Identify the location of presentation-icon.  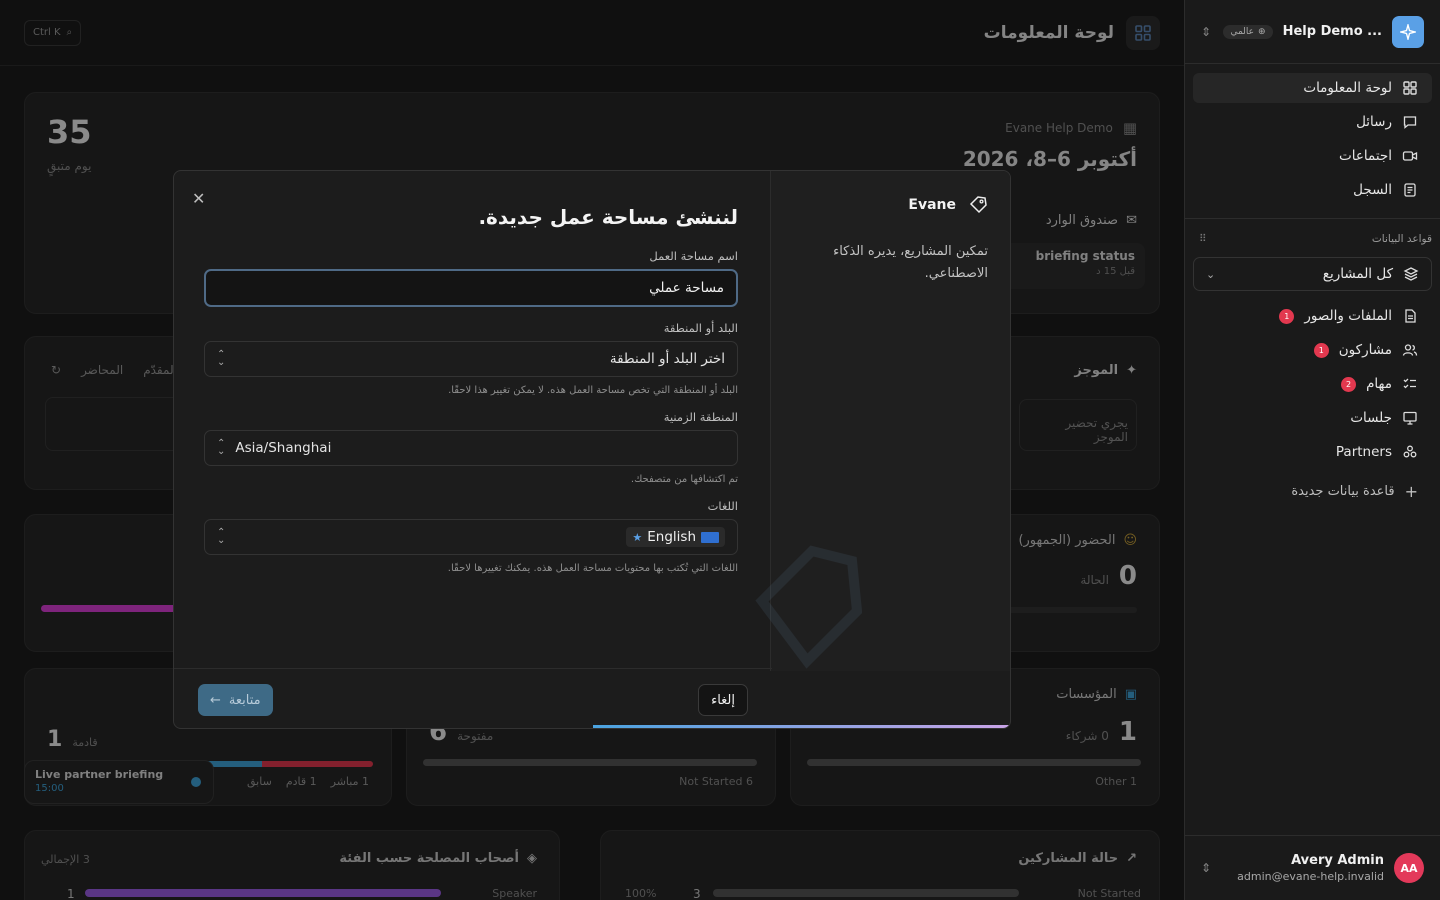
(1410, 418).